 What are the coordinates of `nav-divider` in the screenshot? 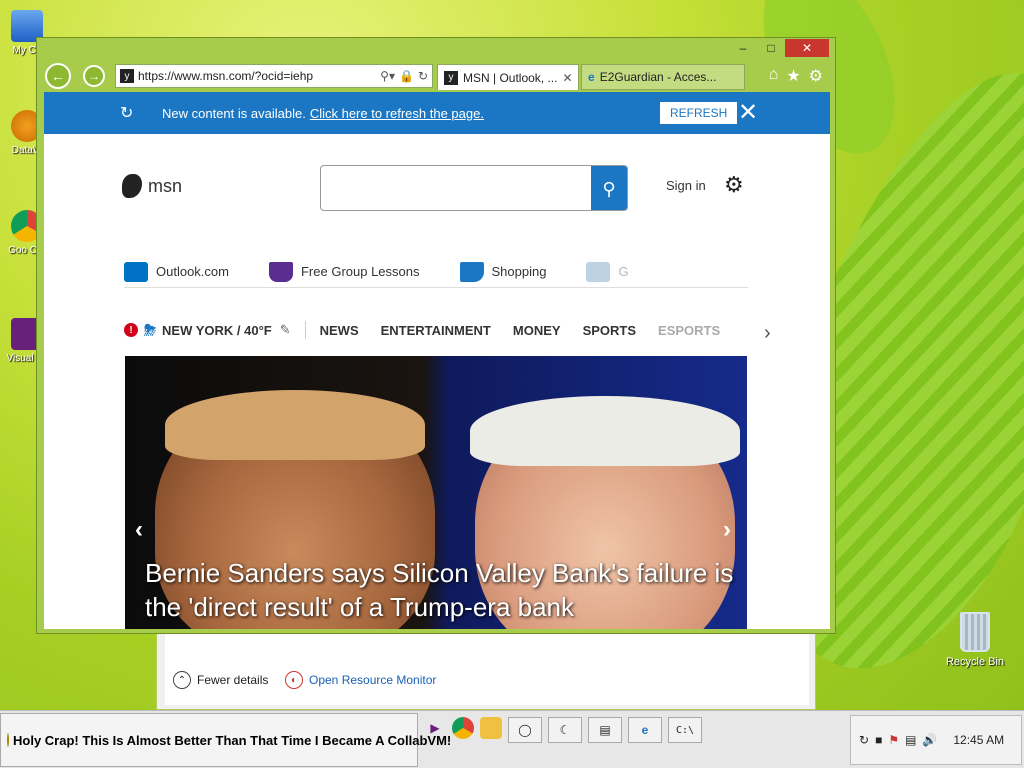 It's located at (305, 330).